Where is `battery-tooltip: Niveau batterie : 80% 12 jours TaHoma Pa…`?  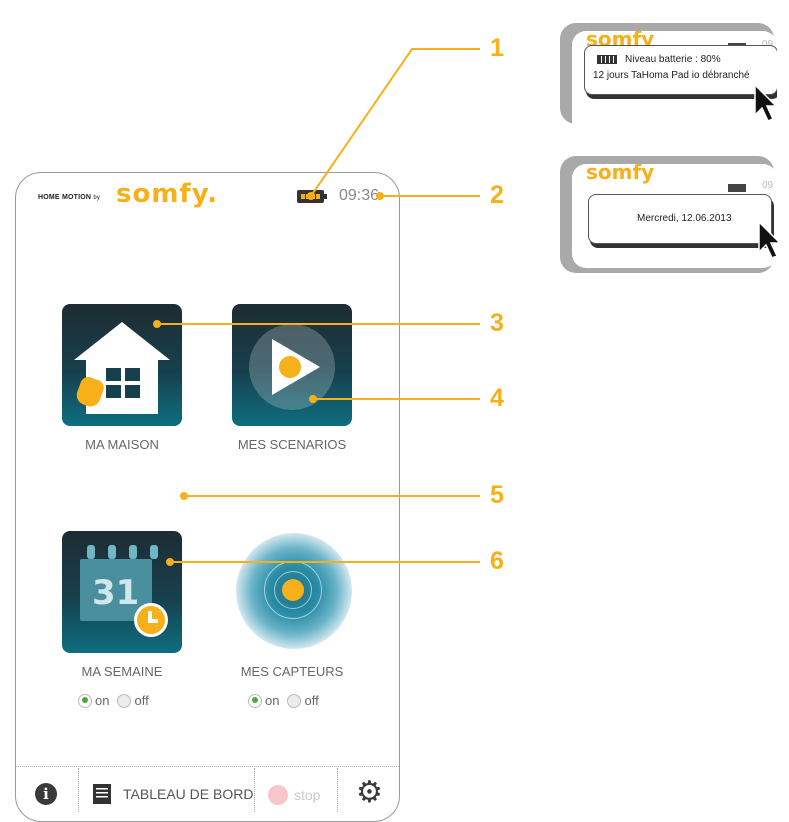
battery-tooltip: Niveau batterie : 80% 12 jours TaHoma Pa… is located at coordinates (680, 70).